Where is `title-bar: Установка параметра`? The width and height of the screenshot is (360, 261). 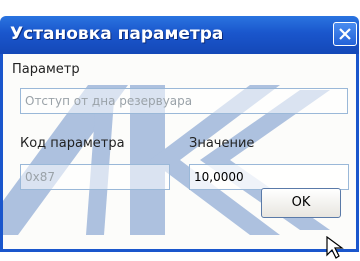 title-bar: Установка параметра is located at coordinates (179, 35).